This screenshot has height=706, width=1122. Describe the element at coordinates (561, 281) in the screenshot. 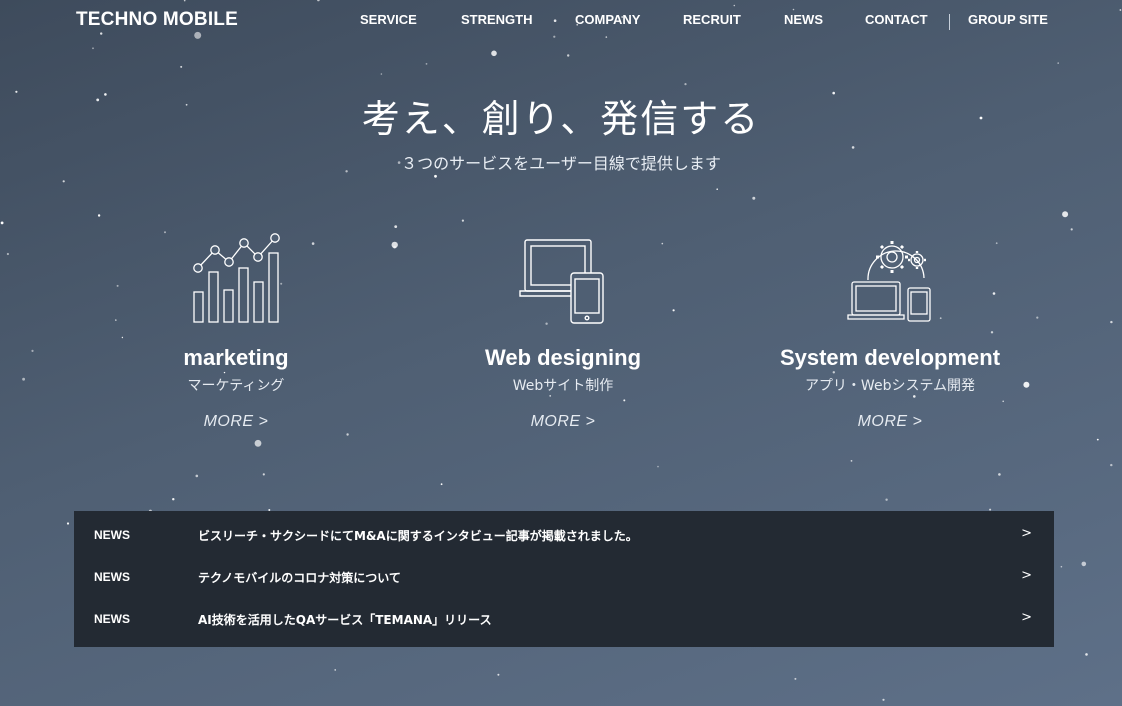

I see `devices-icon` at that location.